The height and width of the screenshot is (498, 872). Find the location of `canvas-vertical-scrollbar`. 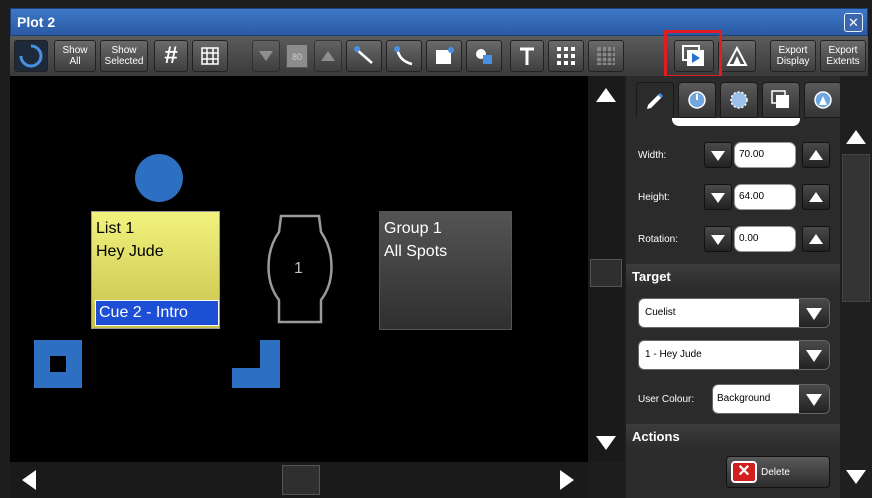

canvas-vertical-scrollbar is located at coordinates (606, 269).